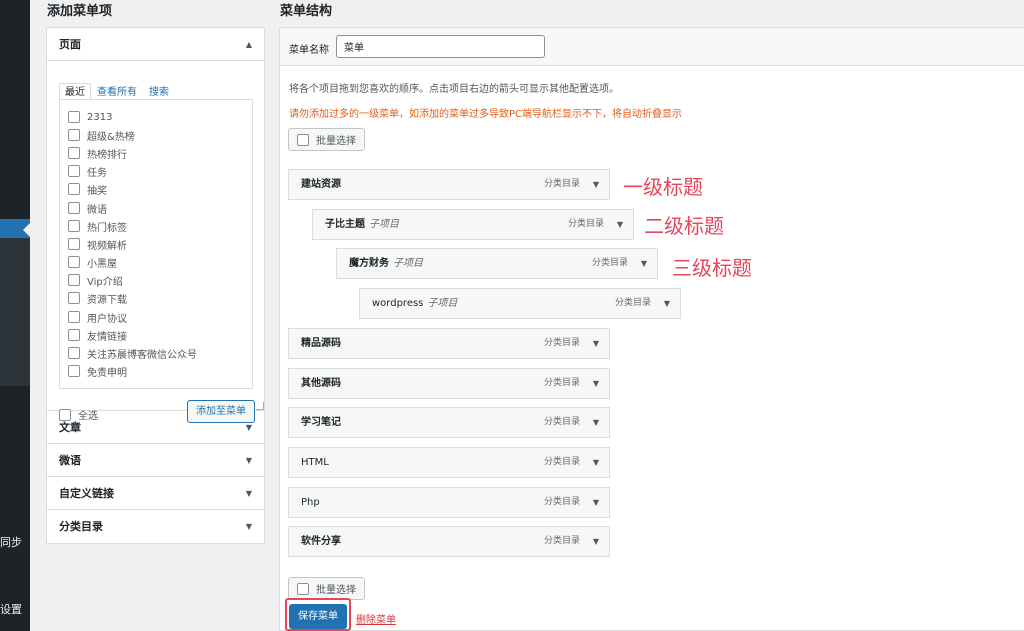 The image size is (1024, 631). I want to click on admin-sidebar: 同步 设置, so click(15, 315).